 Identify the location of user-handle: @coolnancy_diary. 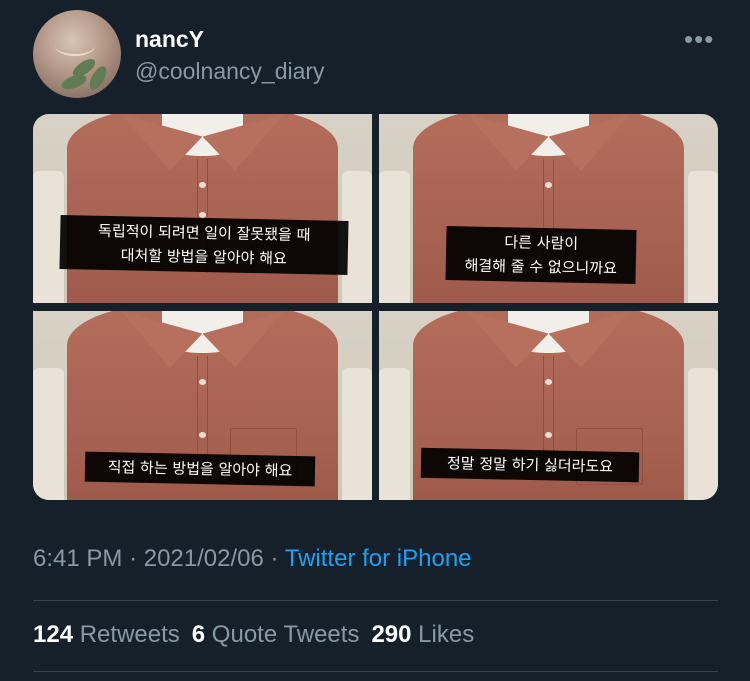
(230, 71).